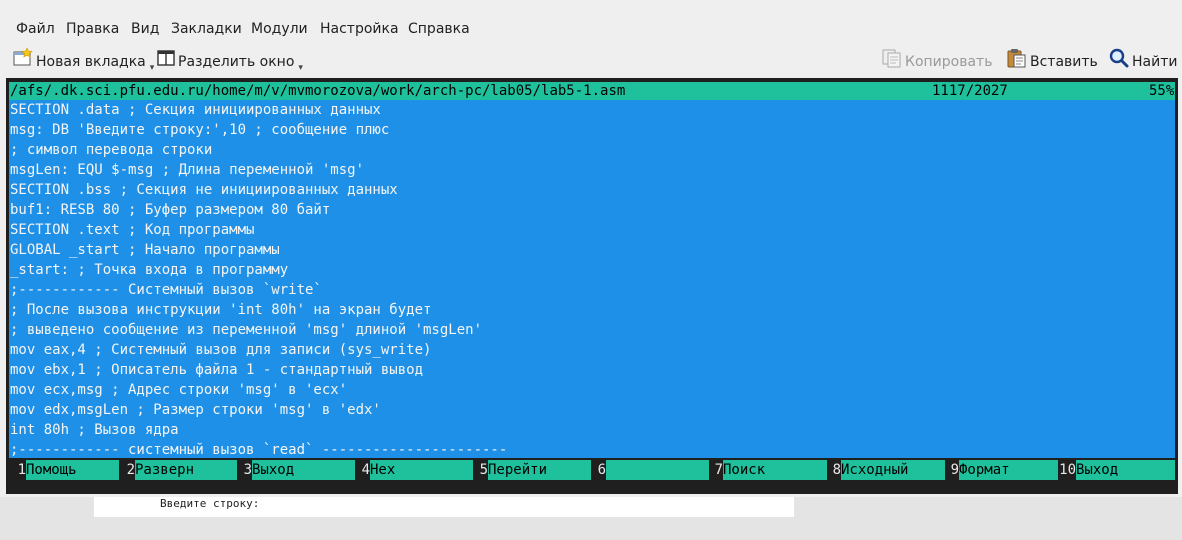 The width and height of the screenshot is (1182, 540). Describe the element at coordinates (650, 470) in the screenshot. I see `fkey-6-empty: 6` at that location.